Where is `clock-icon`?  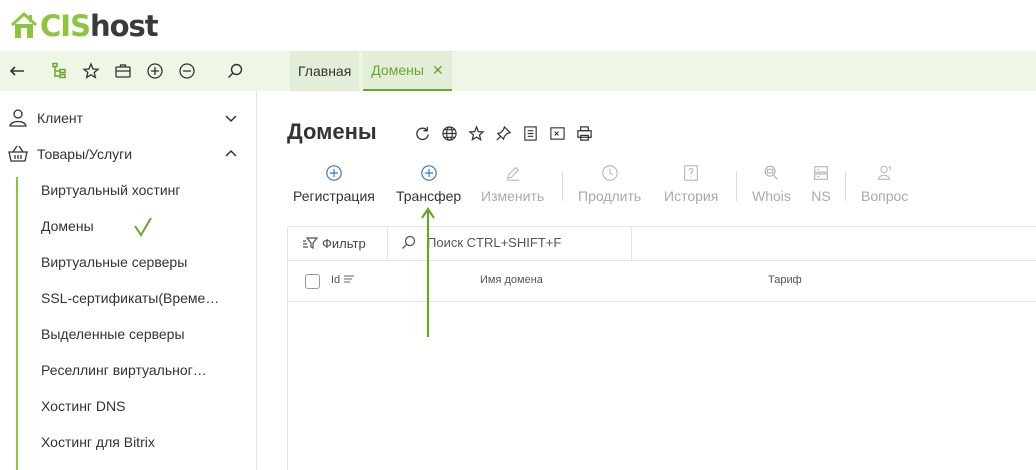 clock-icon is located at coordinates (610, 173).